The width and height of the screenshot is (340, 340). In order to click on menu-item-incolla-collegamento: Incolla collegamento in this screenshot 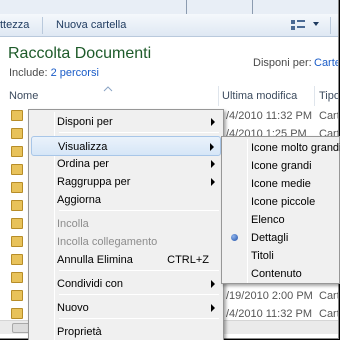, I will do `click(126, 242)`.